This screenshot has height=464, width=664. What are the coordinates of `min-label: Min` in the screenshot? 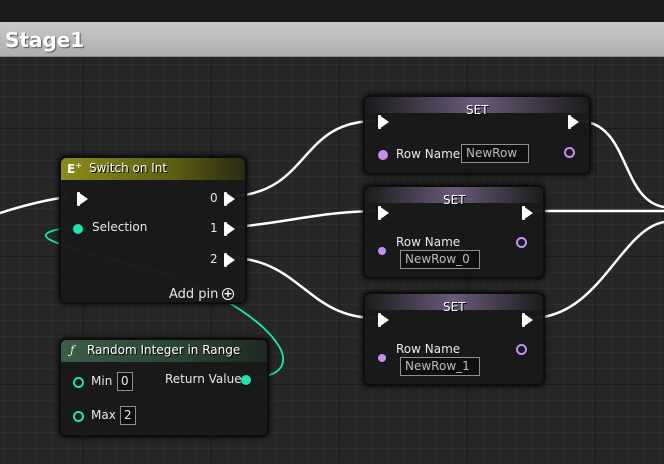 It's located at (102, 381).